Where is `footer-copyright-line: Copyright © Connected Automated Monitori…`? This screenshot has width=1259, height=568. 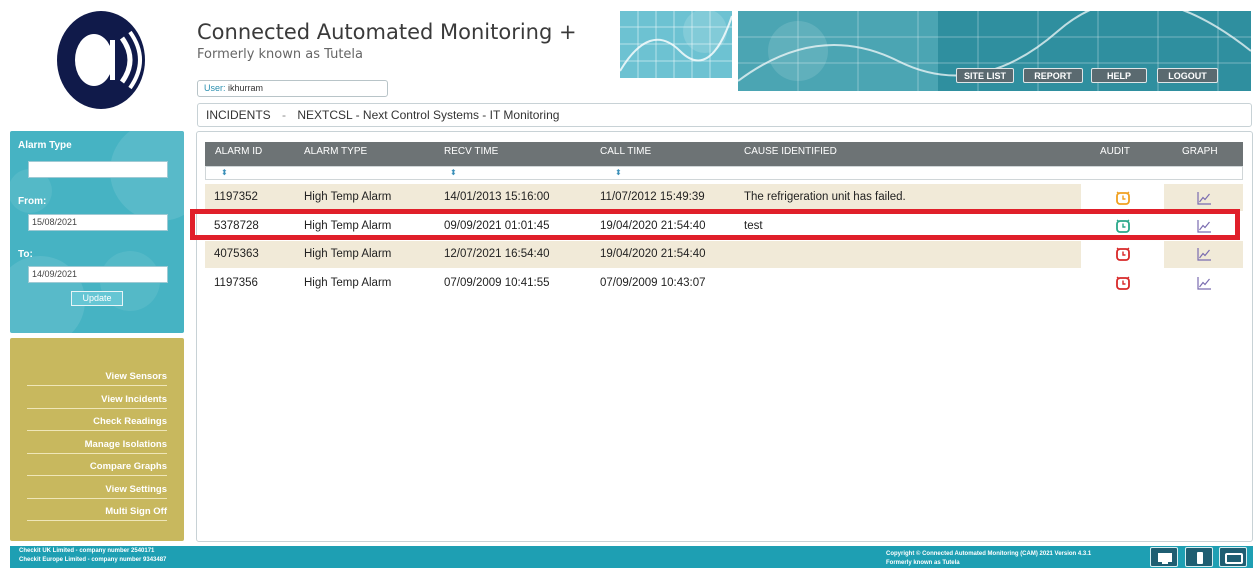
footer-copyright-line: Copyright © Connected Automated Monitori… is located at coordinates (989, 554).